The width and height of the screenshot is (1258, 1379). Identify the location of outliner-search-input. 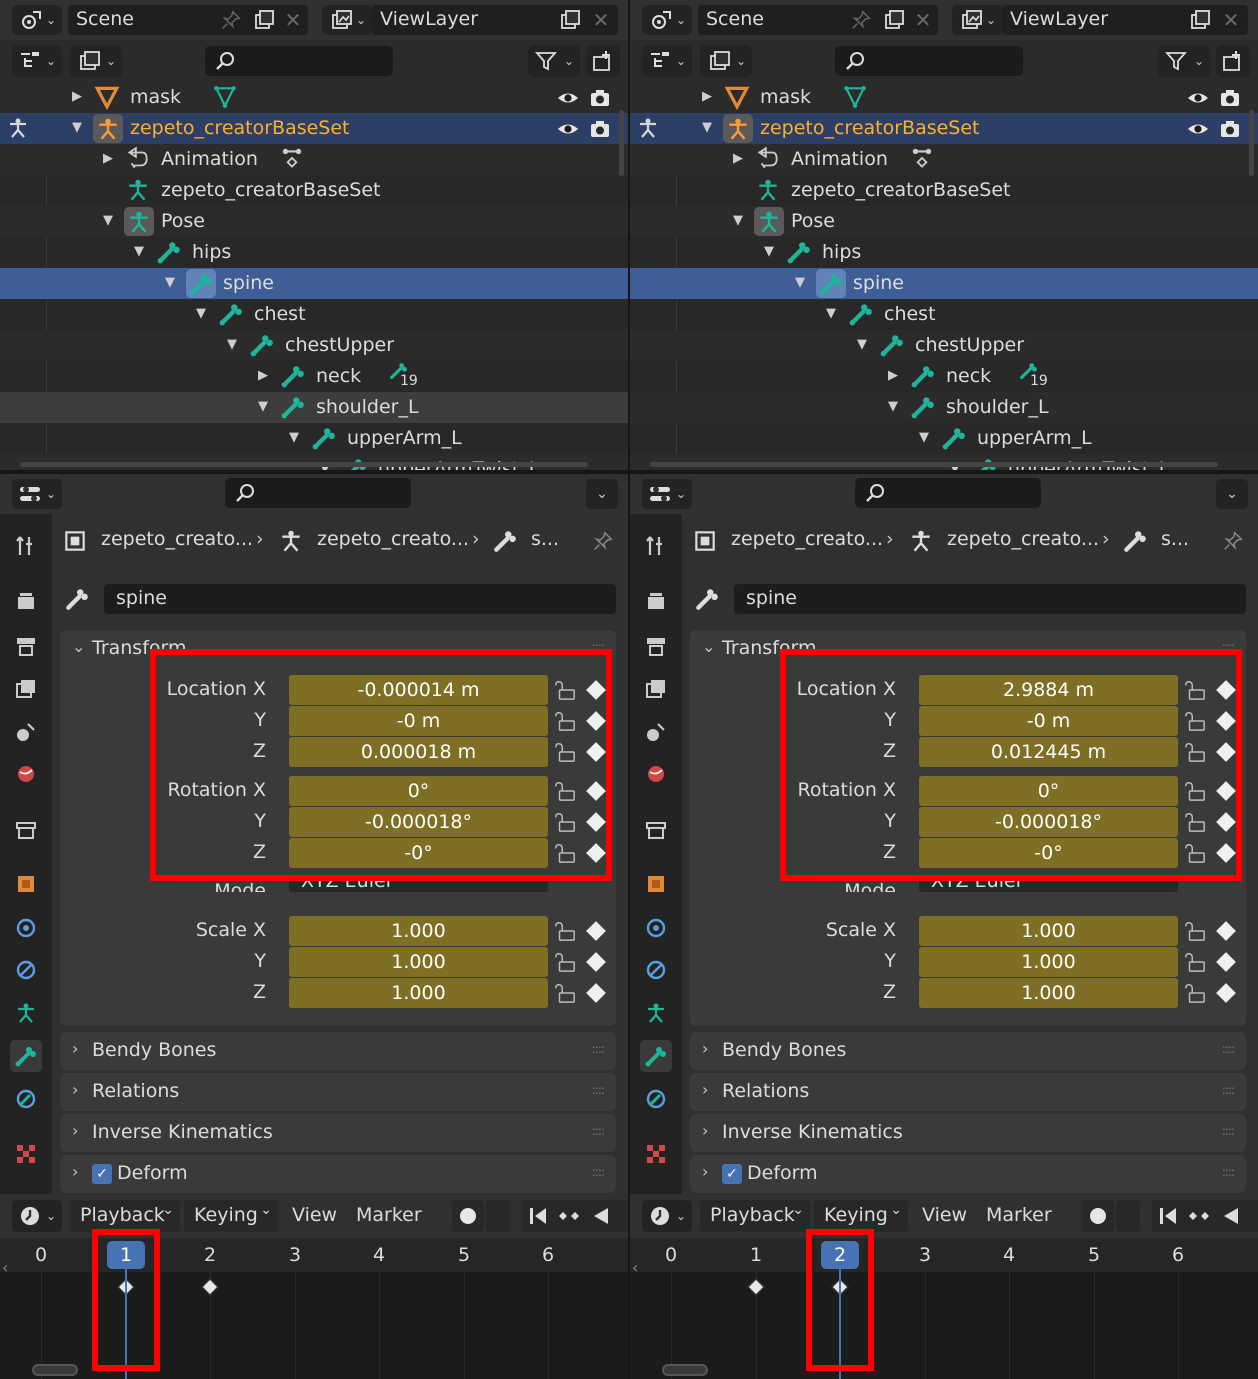
(299, 61).